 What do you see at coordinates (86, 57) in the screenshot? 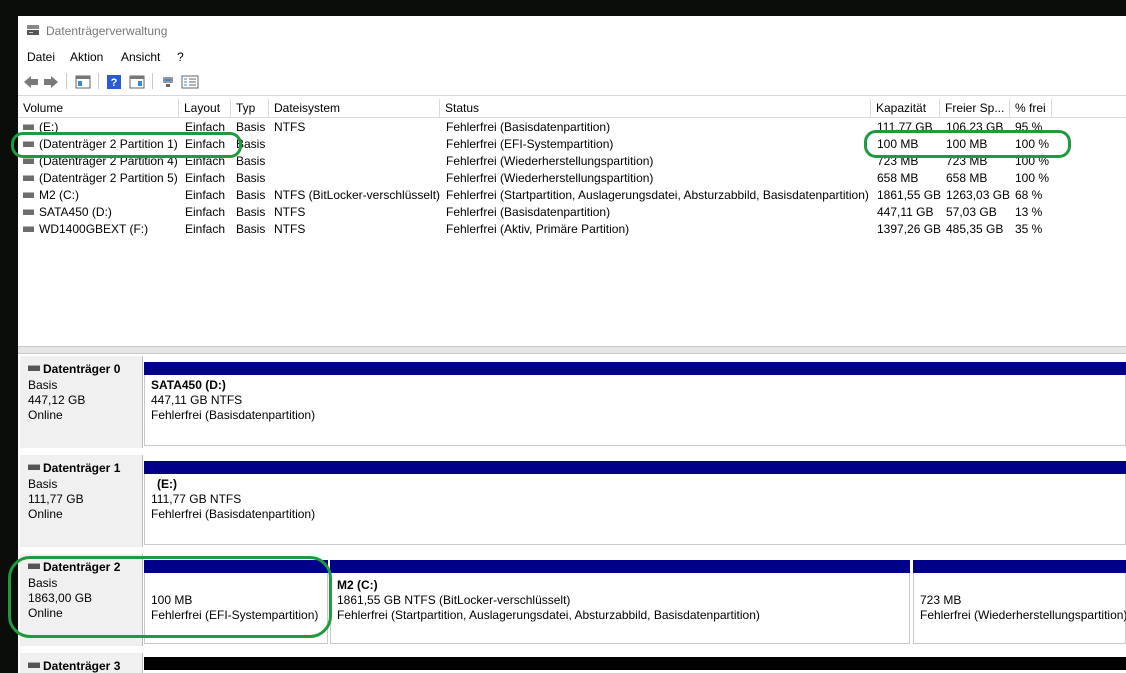
I see `menu-aktion: Aktion` at bounding box center [86, 57].